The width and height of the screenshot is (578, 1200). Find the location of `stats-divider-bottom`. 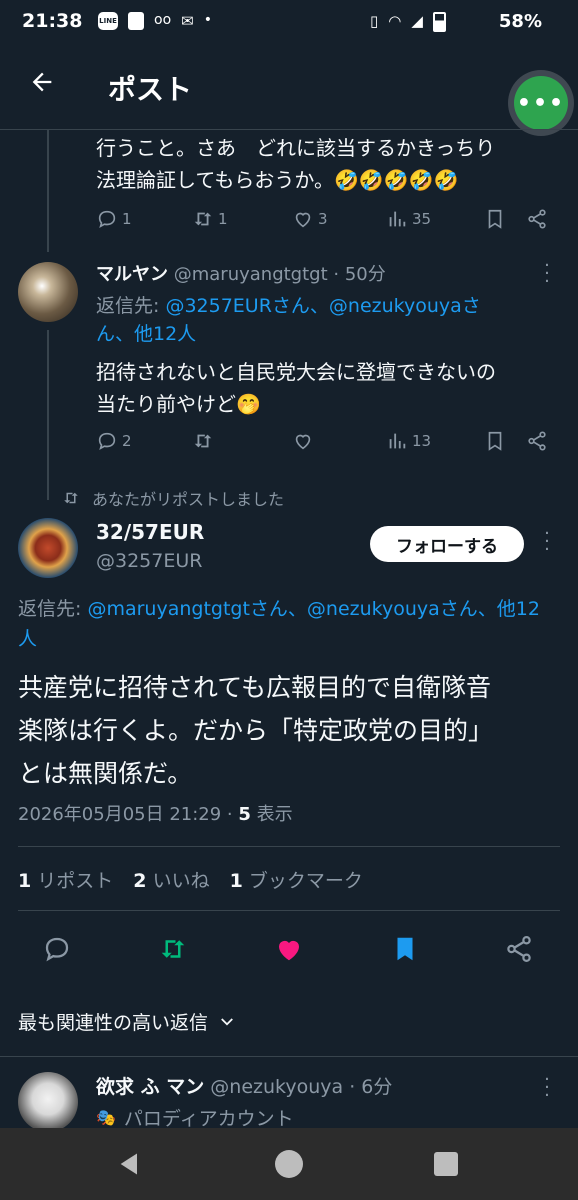

stats-divider-bottom is located at coordinates (289, 910).